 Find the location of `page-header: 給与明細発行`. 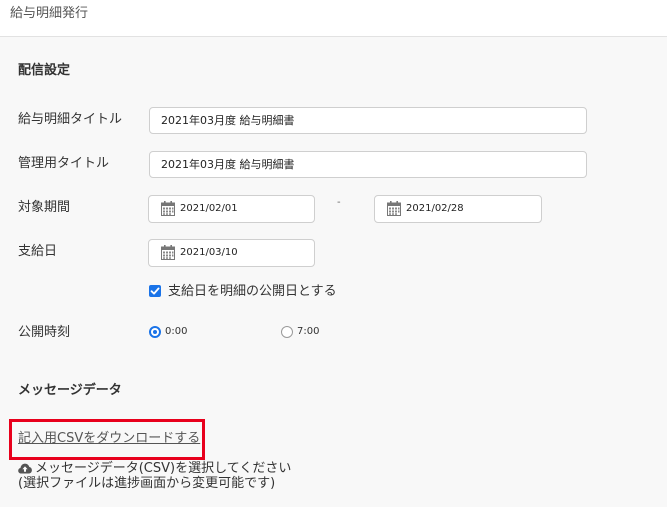

page-header: 給与明細発行 is located at coordinates (333, 18).